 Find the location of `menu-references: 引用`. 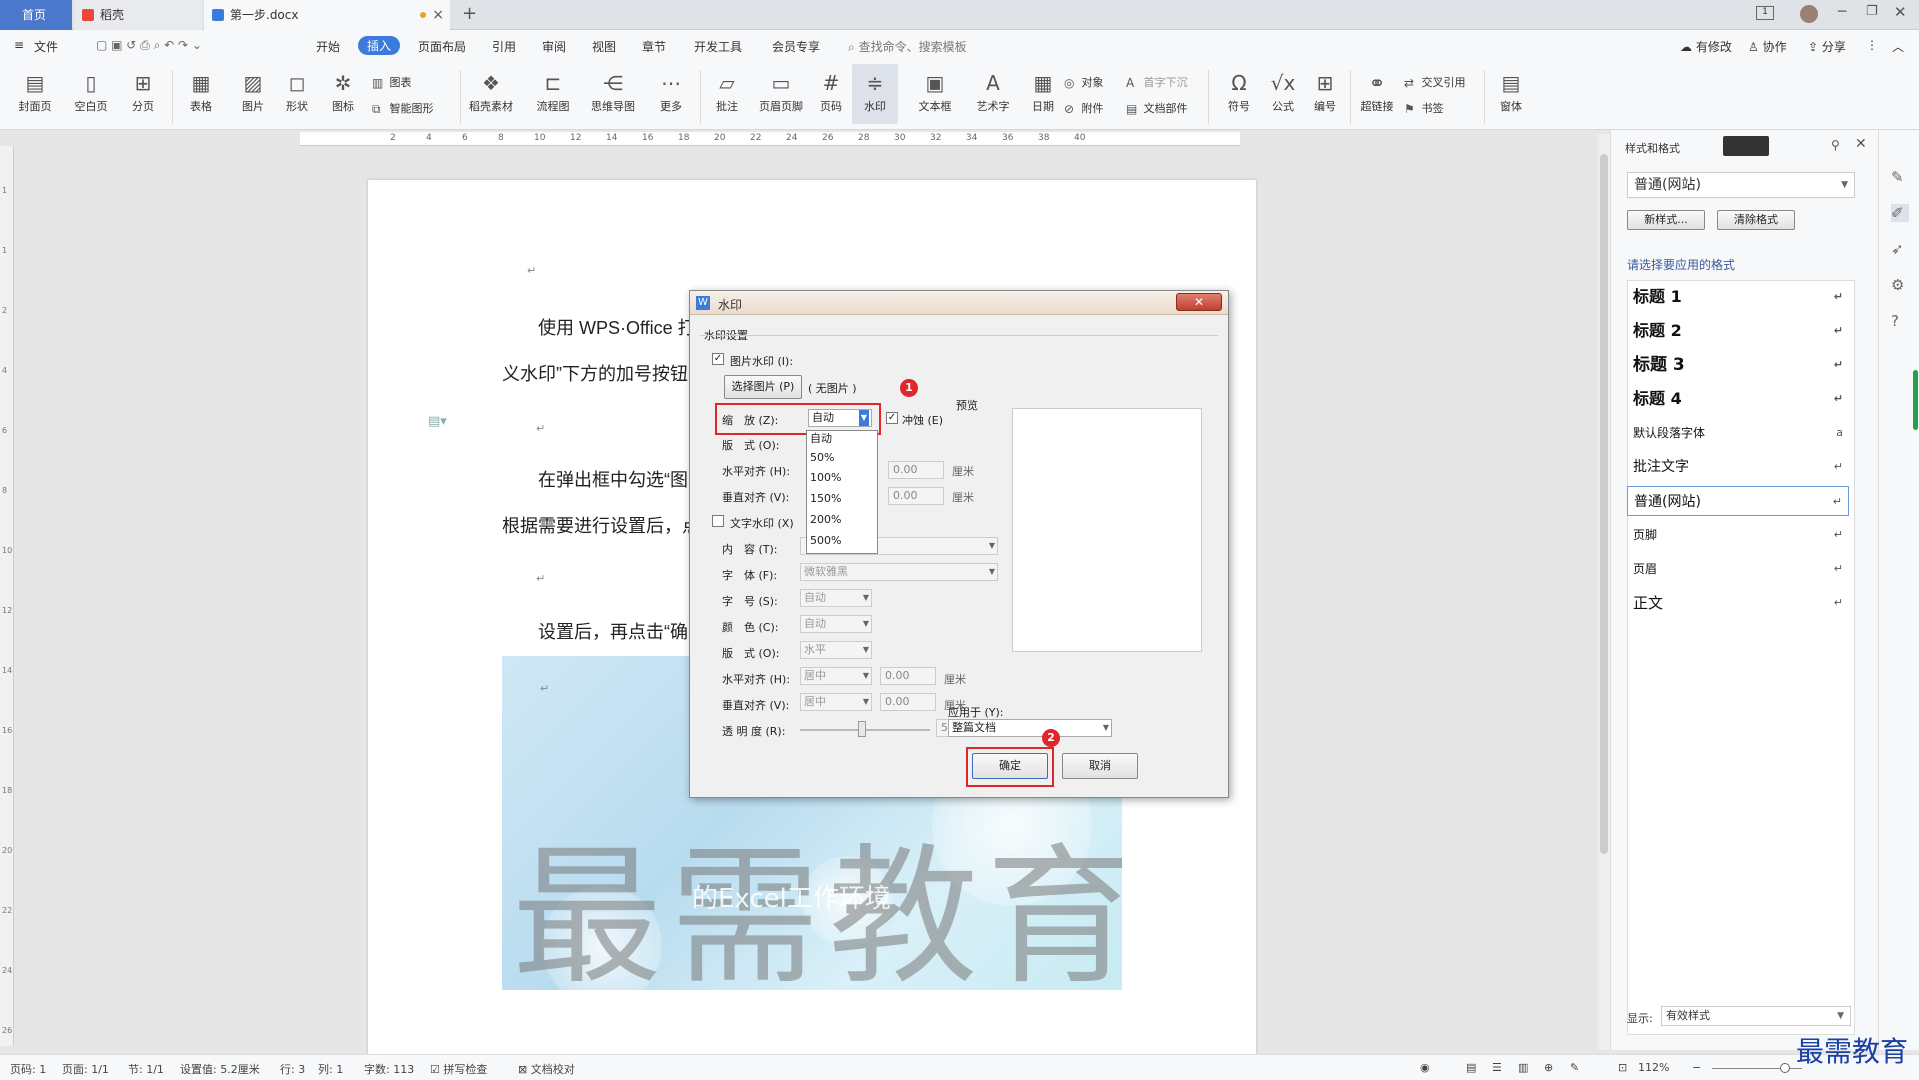

menu-references: 引用 is located at coordinates (504, 46).